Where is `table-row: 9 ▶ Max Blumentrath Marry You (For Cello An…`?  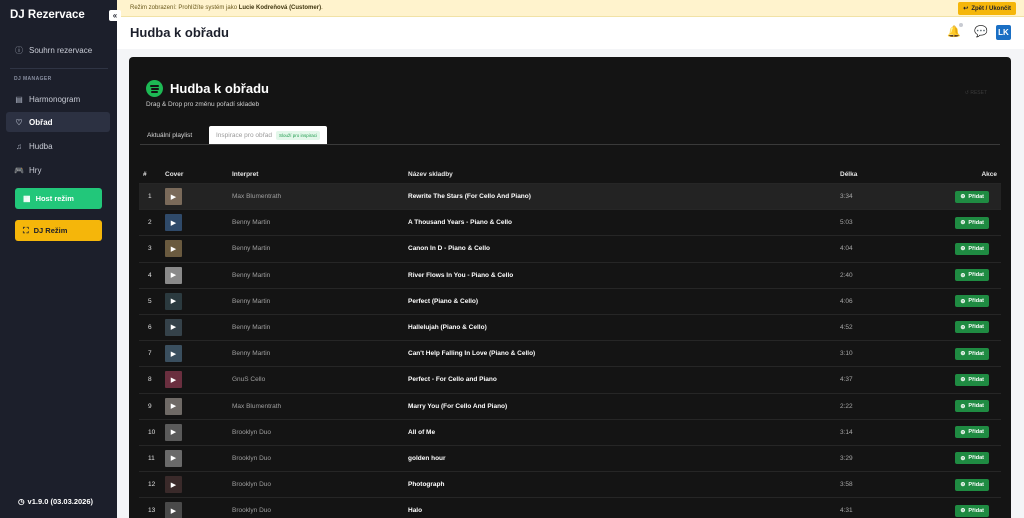
table-row: 9 ▶ Max Blumentrath Marry You (For Cello An… is located at coordinates (570, 405).